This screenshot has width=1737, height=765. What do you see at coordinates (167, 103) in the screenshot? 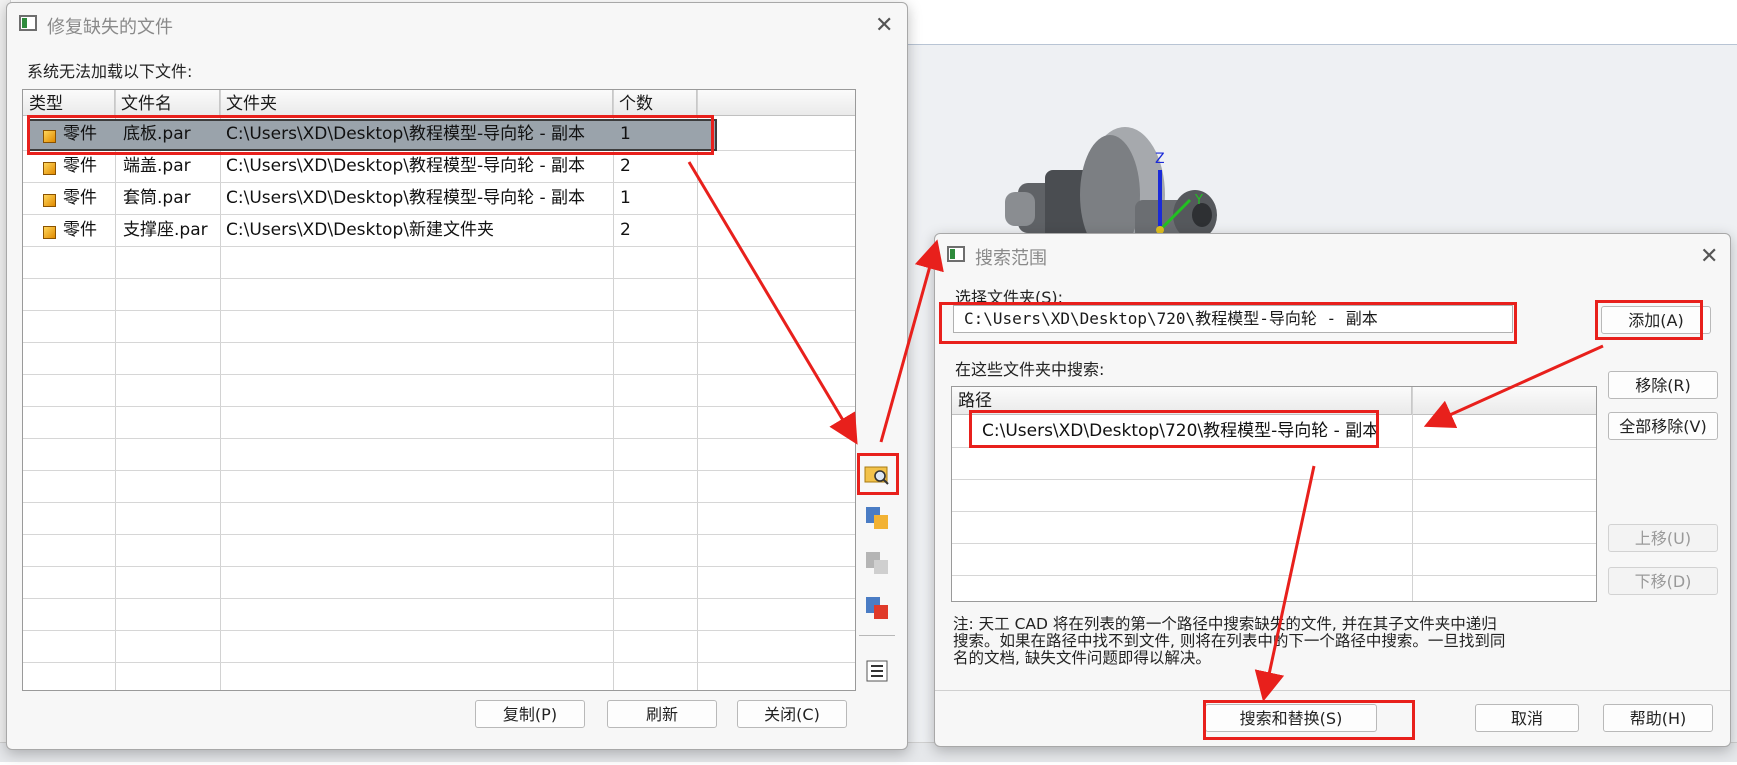
I see `column-header-filename: 文件名` at bounding box center [167, 103].